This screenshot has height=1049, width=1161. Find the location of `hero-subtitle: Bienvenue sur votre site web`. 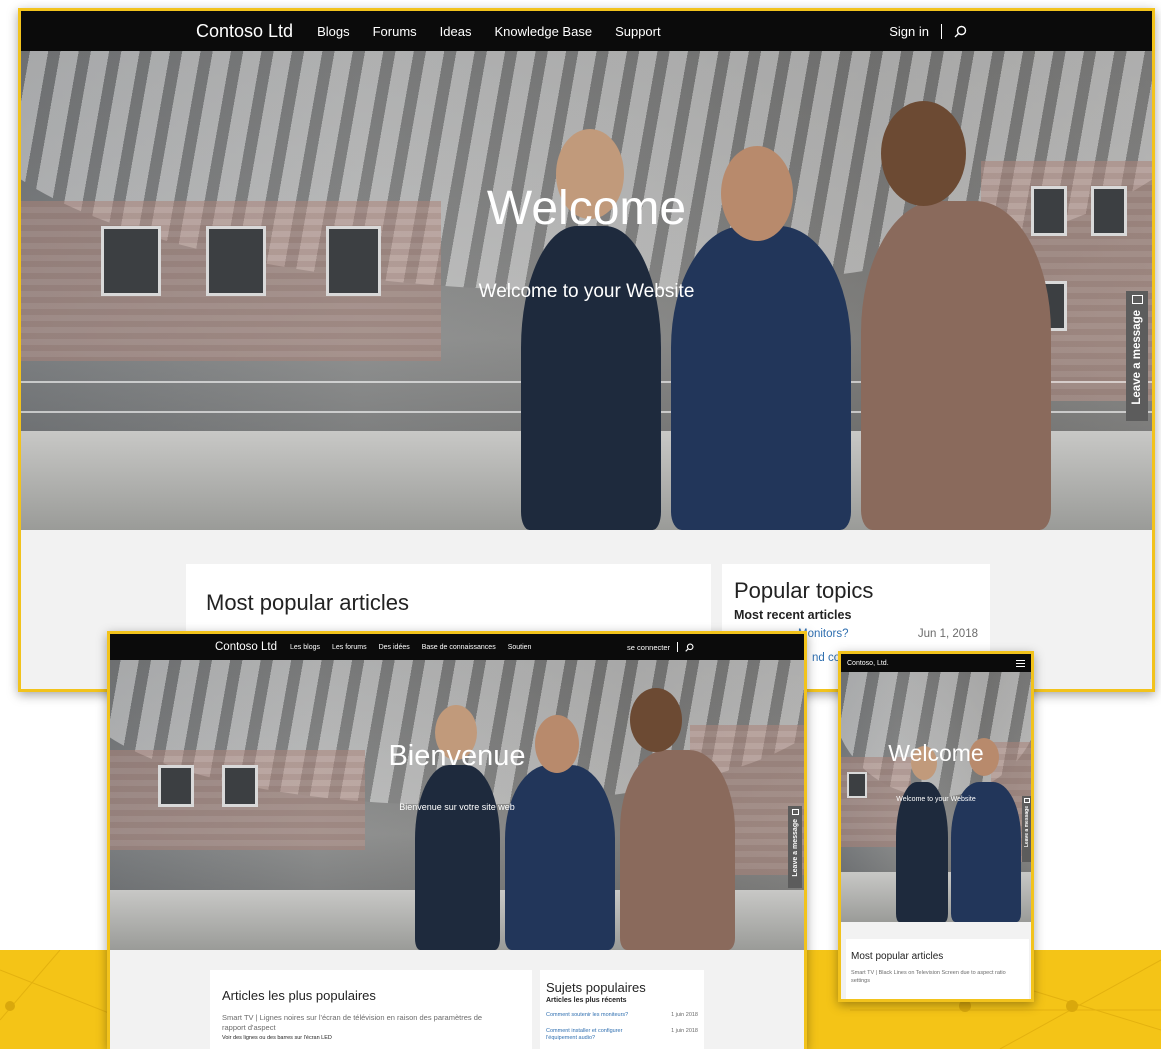

hero-subtitle: Bienvenue sur votre site web is located at coordinates (457, 807).